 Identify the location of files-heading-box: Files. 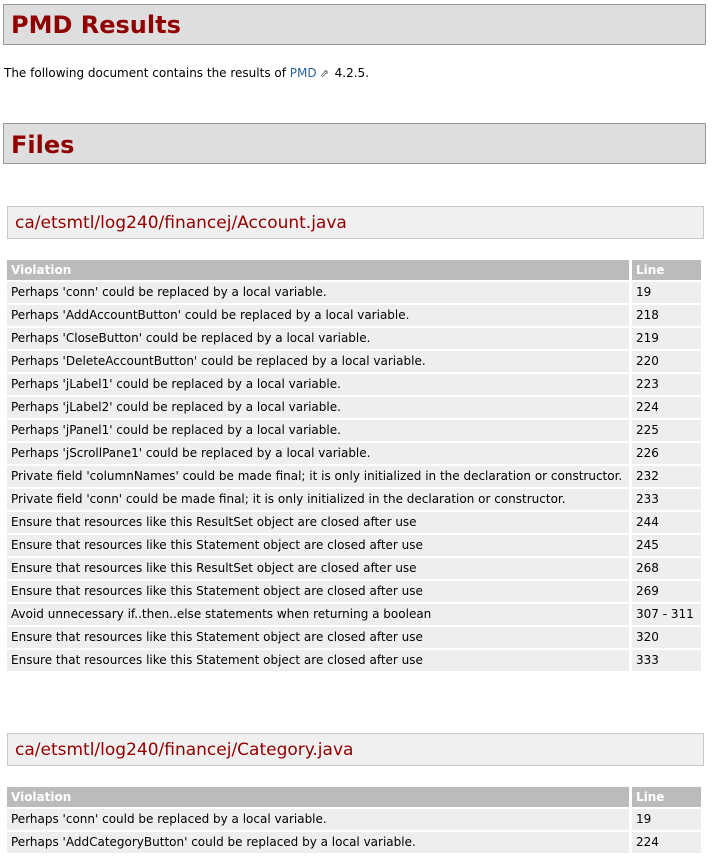
(354, 143).